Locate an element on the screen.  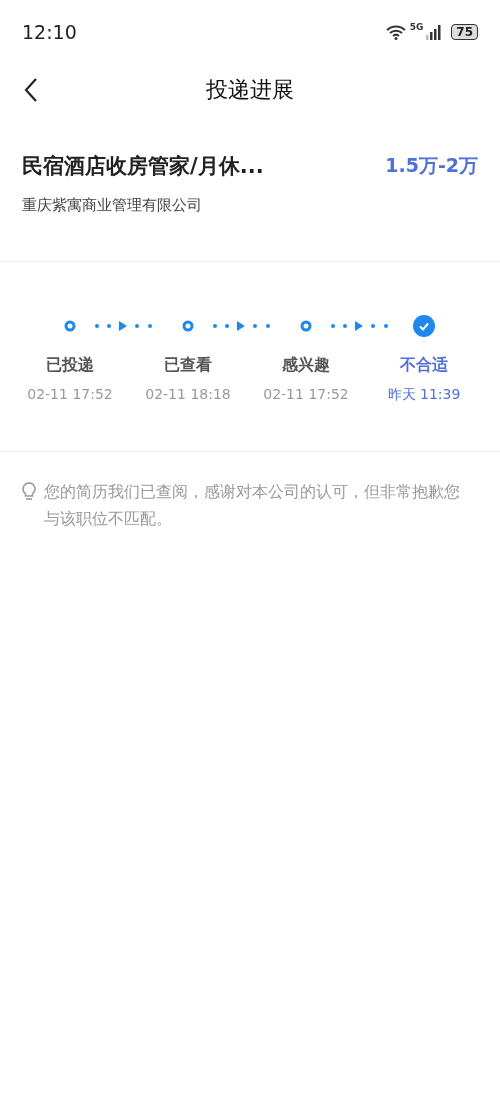
page-title: 投递进展 is located at coordinates (250, 90).